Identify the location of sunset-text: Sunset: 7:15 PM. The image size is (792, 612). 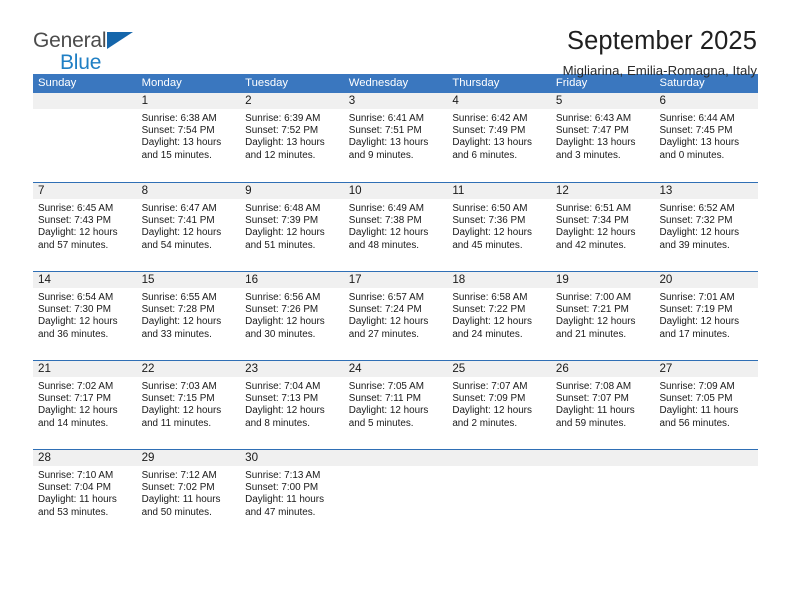
(178, 399).